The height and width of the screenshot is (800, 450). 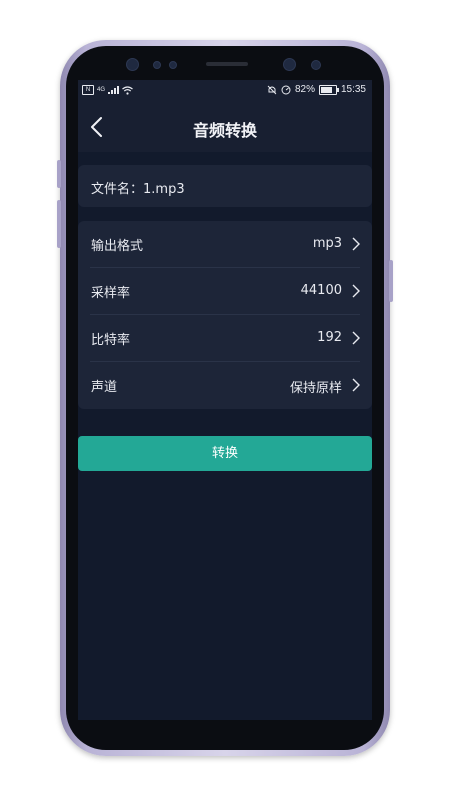 I want to click on signal-icon, so click(x=114, y=90).